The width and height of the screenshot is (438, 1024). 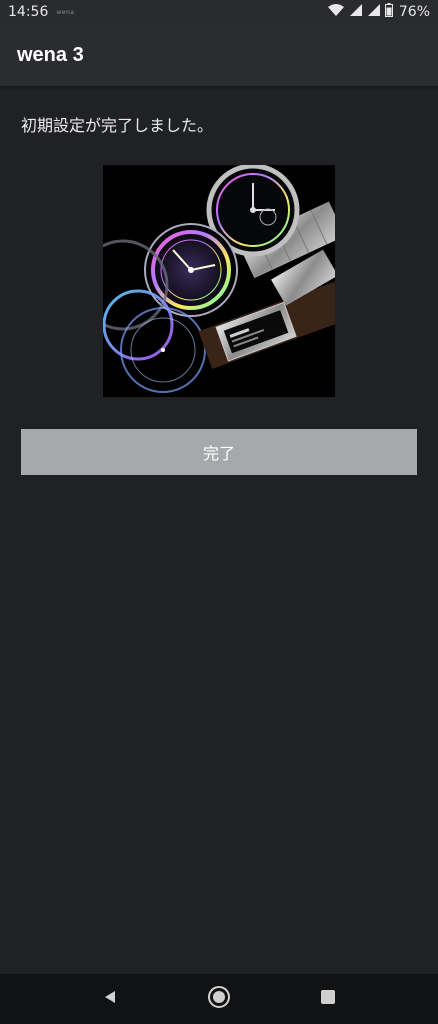 What do you see at coordinates (219, 55) in the screenshot?
I see `app-bar: wena 3` at bounding box center [219, 55].